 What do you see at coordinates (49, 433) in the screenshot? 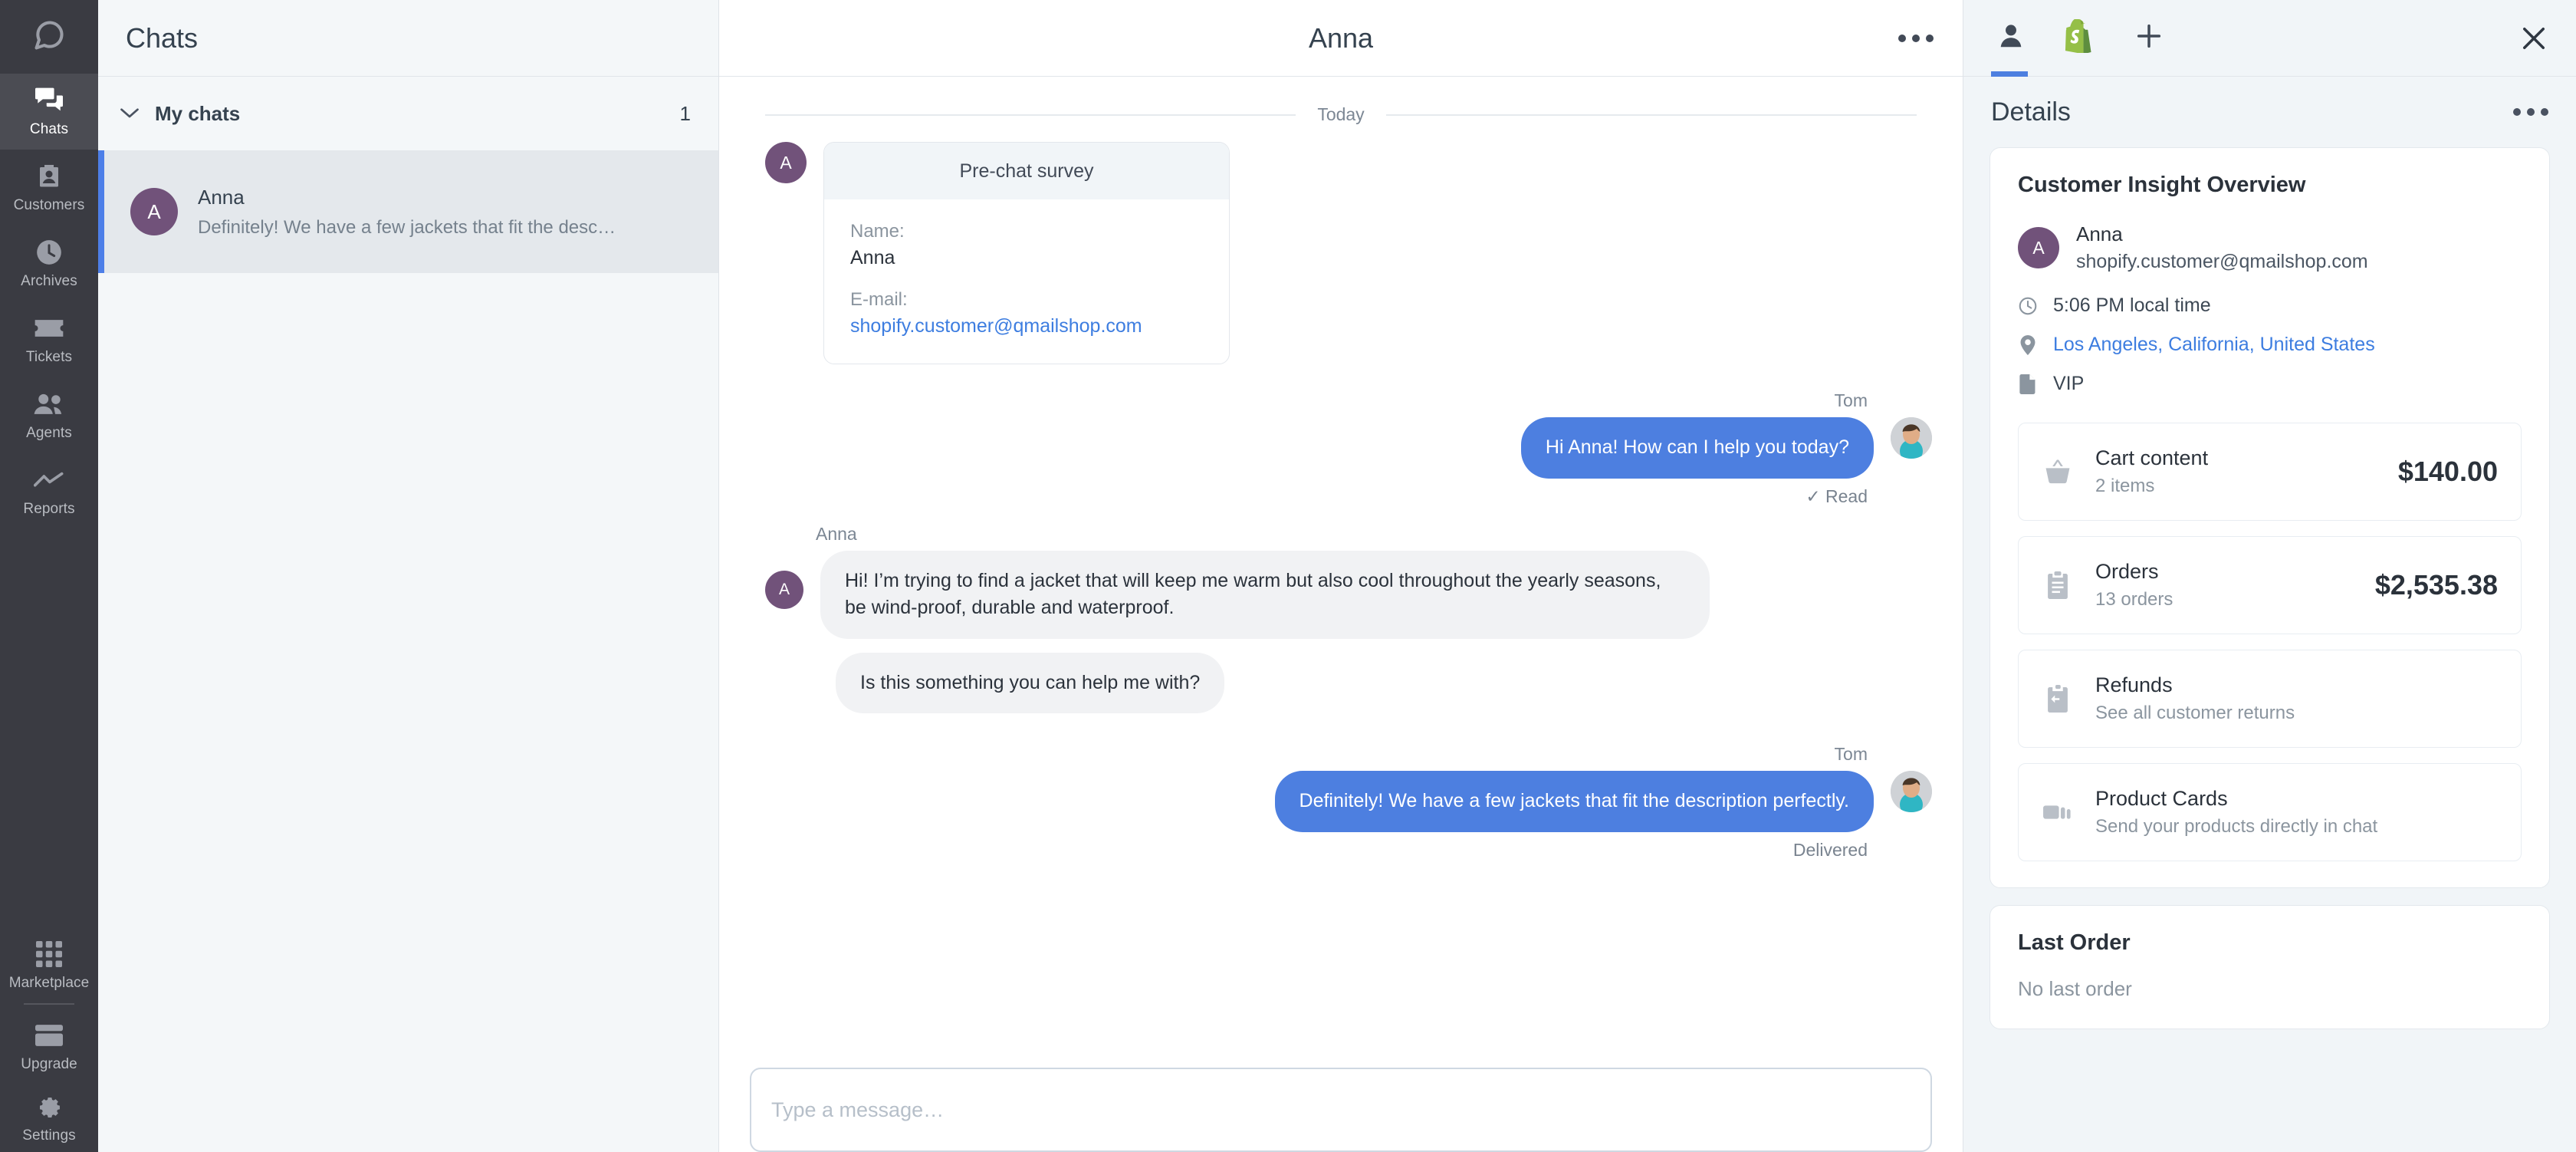
I see `sidebar-item-label: Agents` at bounding box center [49, 433].